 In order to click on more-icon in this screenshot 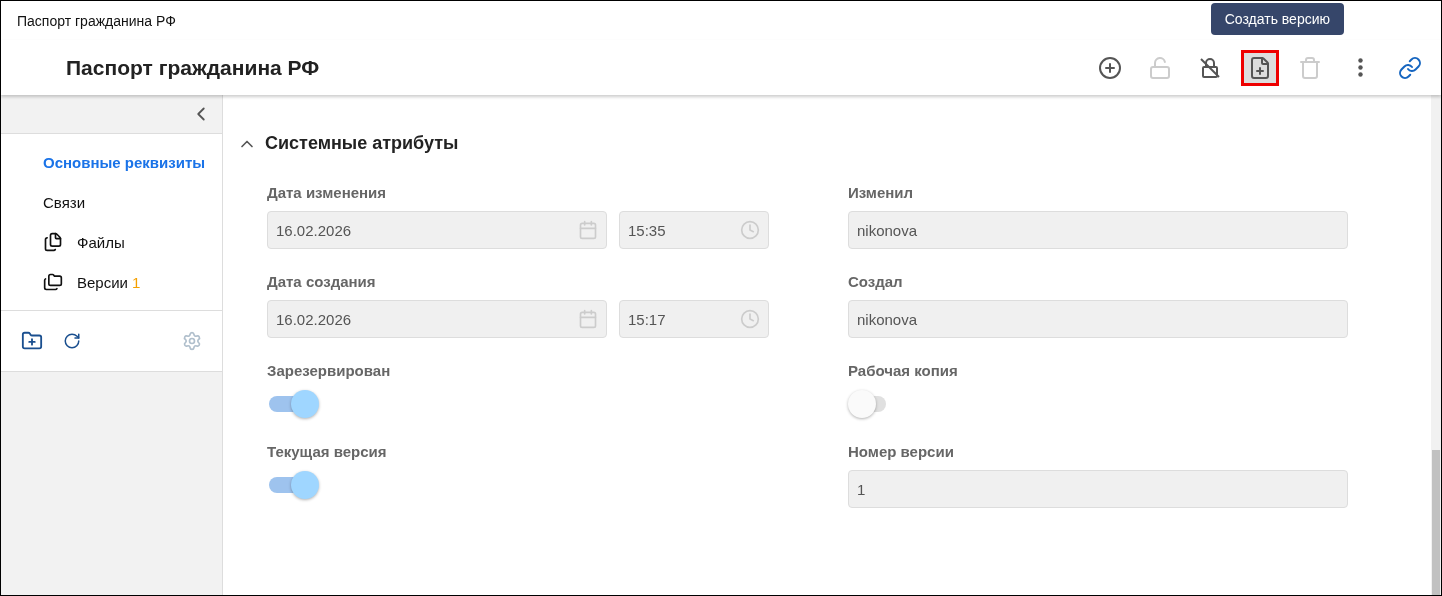, I will do `click(1360, 67)`.